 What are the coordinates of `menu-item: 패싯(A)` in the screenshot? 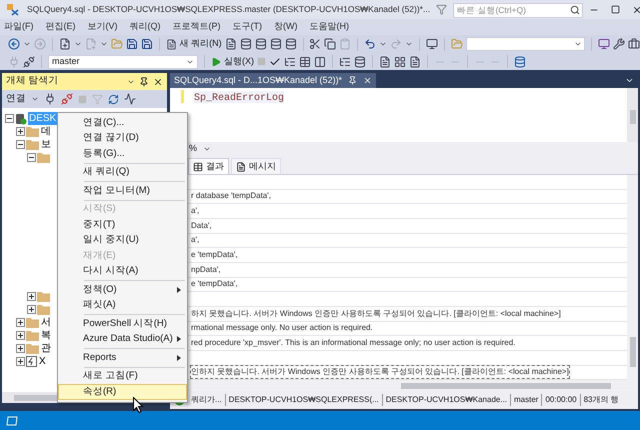 It's located at (122, 305).